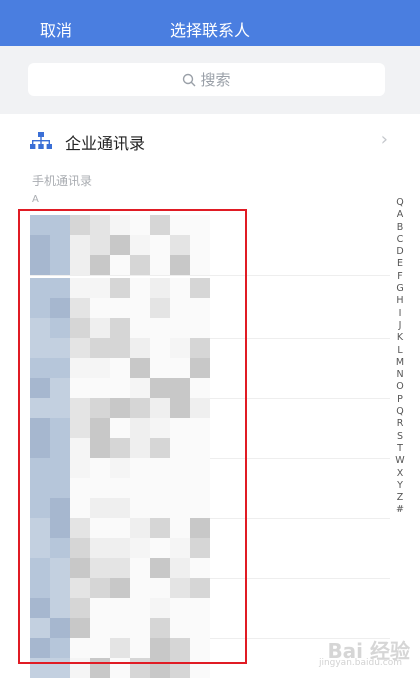 Image resolution: width=420 pixels, height=678 pixels. Describe the element at coordinates (400, 474) in the screenshot. I see `index-letter: X` at that location.